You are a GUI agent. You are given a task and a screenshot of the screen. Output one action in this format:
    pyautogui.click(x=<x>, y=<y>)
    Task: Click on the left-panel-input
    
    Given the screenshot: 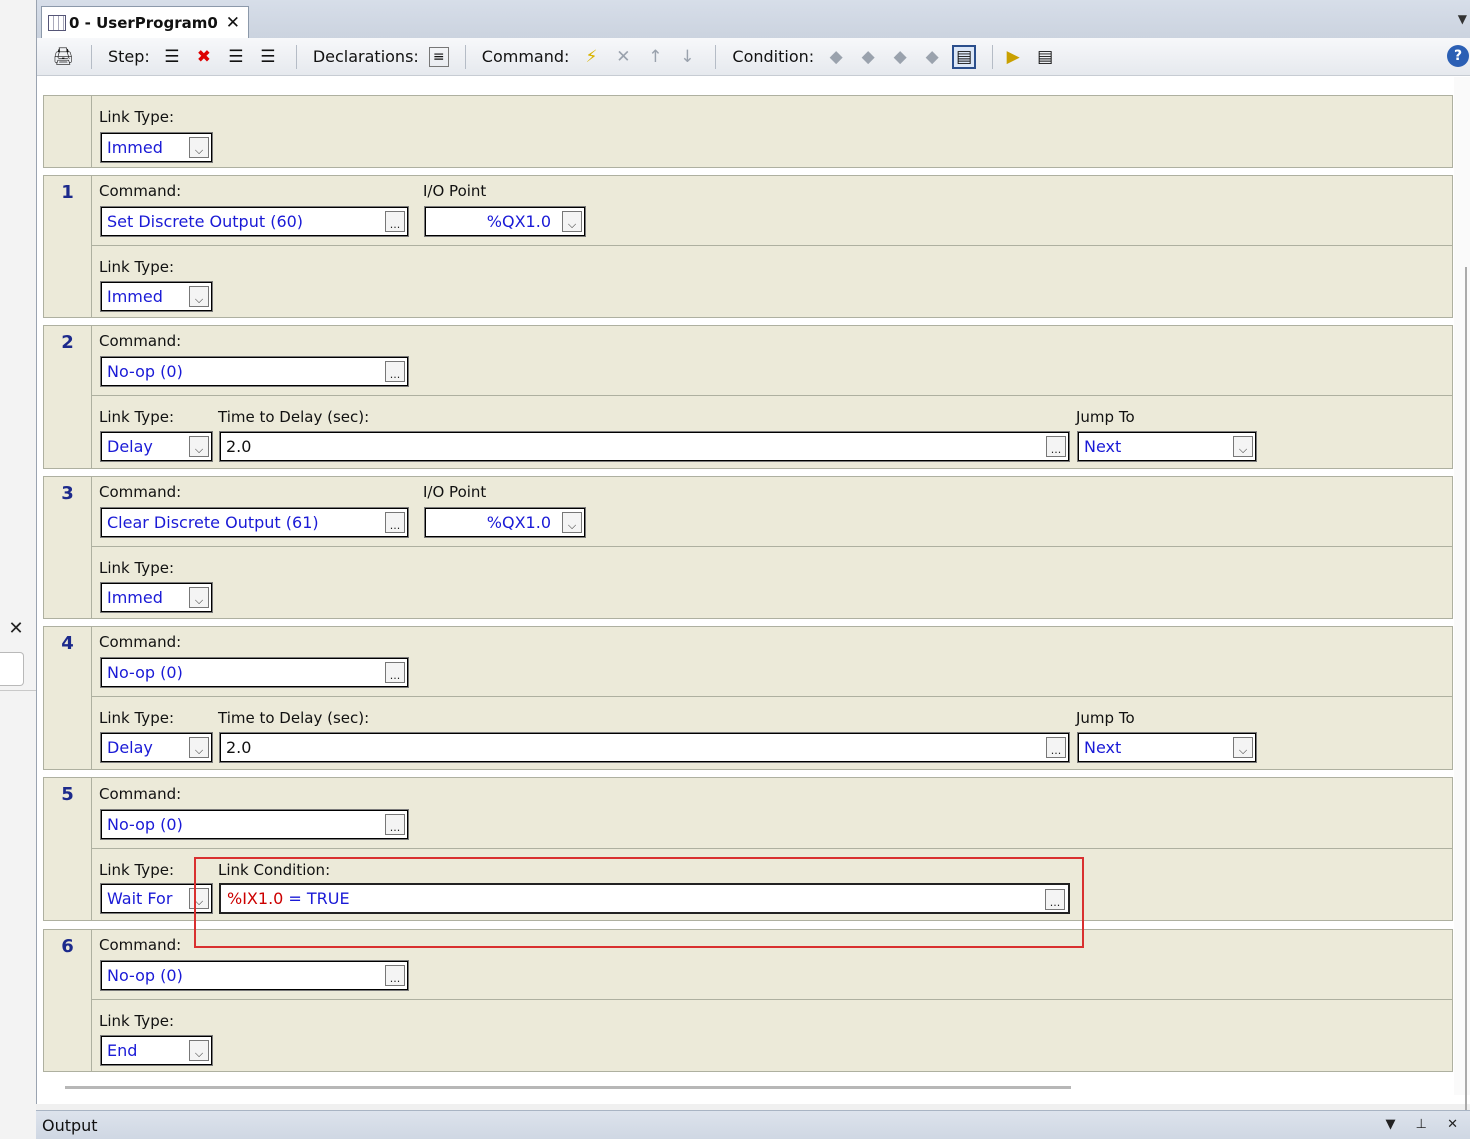 What is the action you would take?
    pyautogui.click(x=12, y=669)
    